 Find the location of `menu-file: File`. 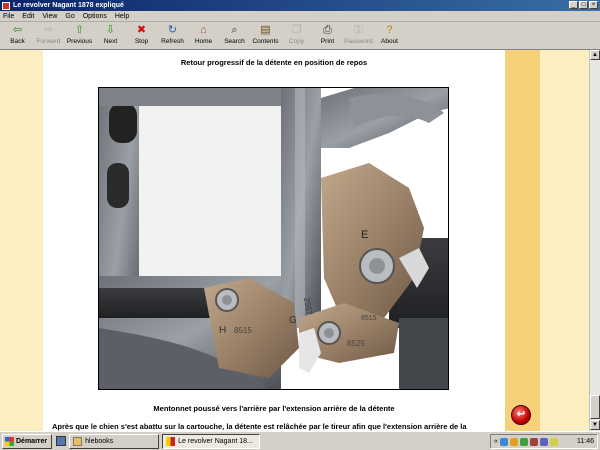

menu-file: File is located at coordinates (8, 16).